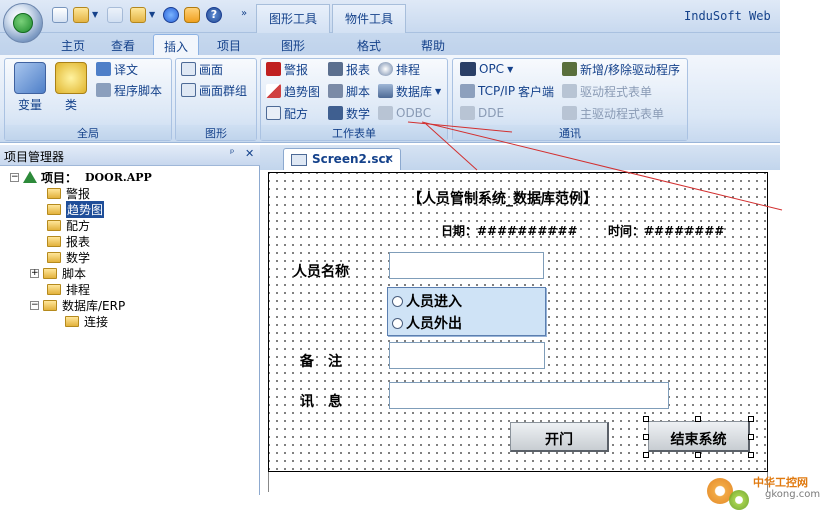 This screenshot has width=840, height=525. Describe the element at coordinates (739, 500) in the screenshot. I see `gear-icon` at that location.